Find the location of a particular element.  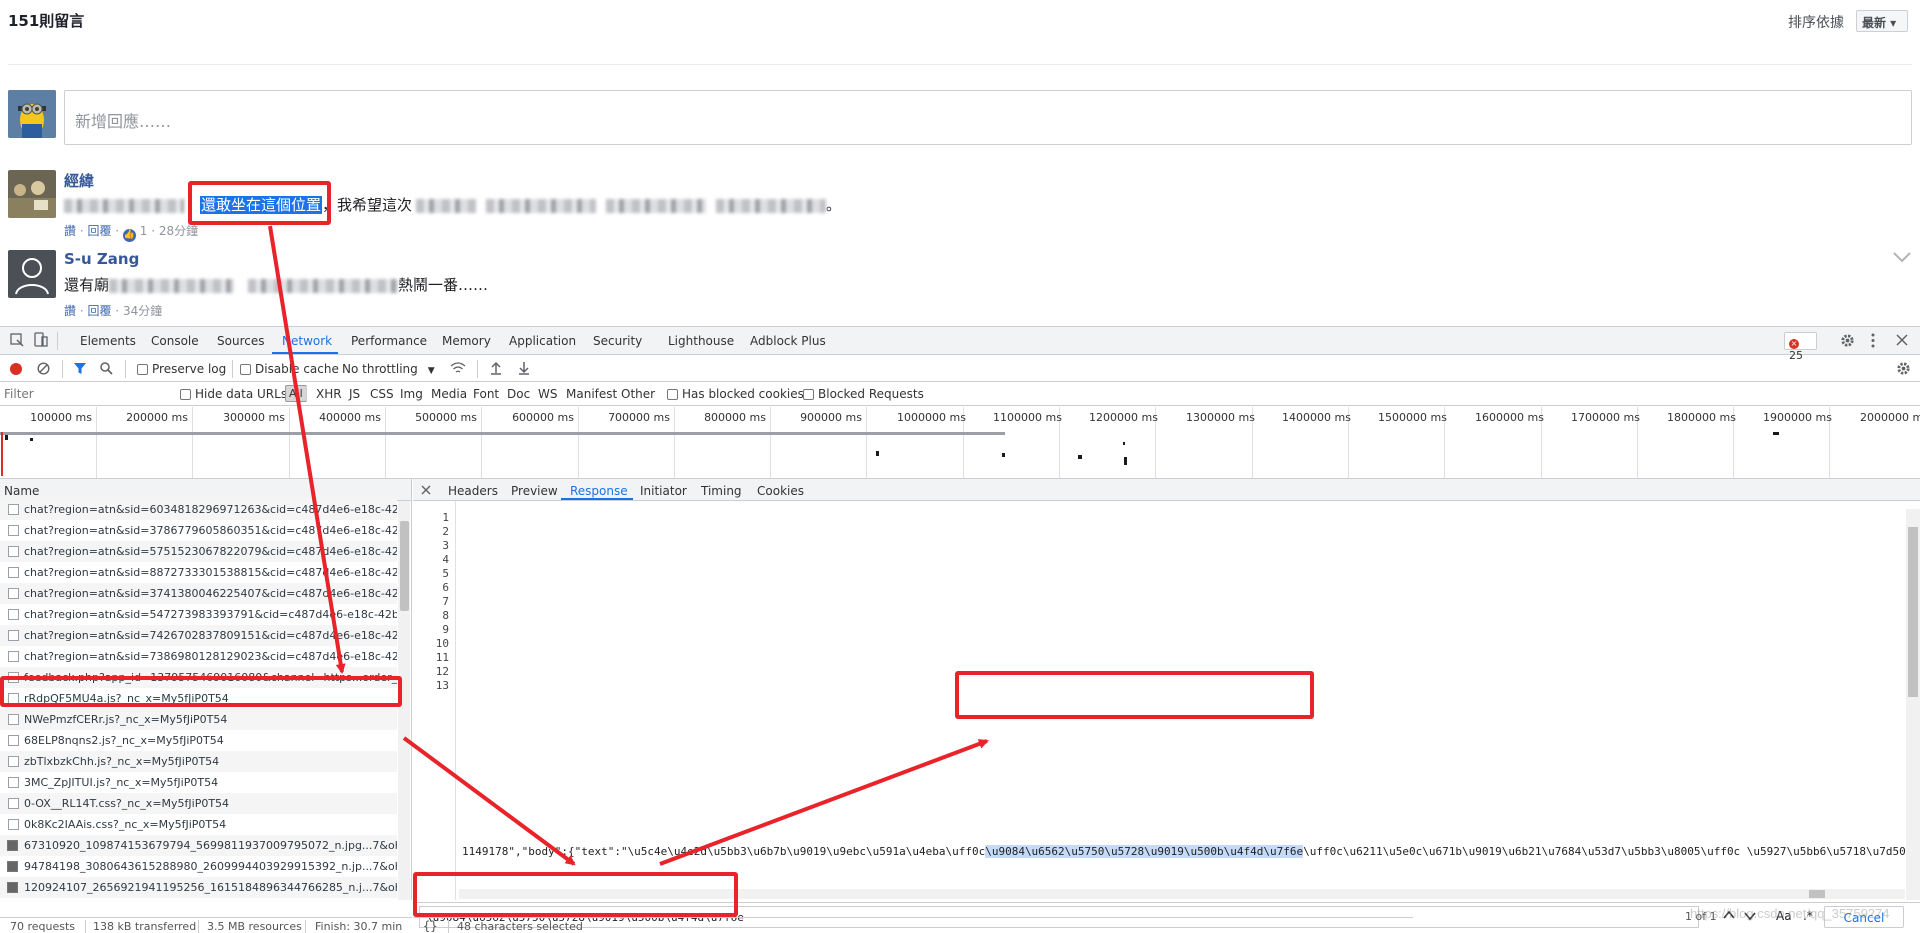

filter-js: JS is located at coordinates (354, 394).